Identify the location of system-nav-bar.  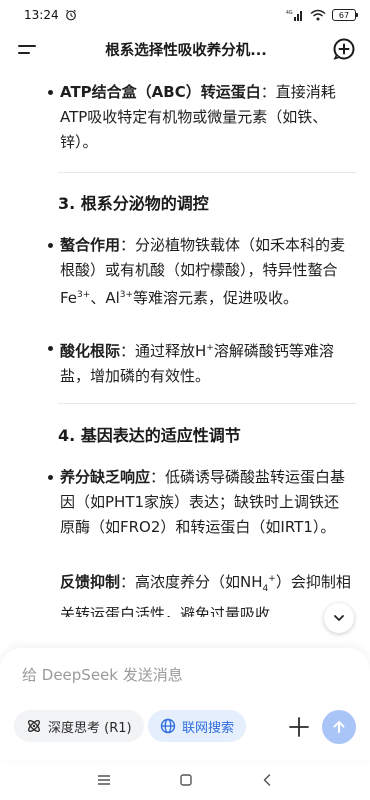
(185, 780).